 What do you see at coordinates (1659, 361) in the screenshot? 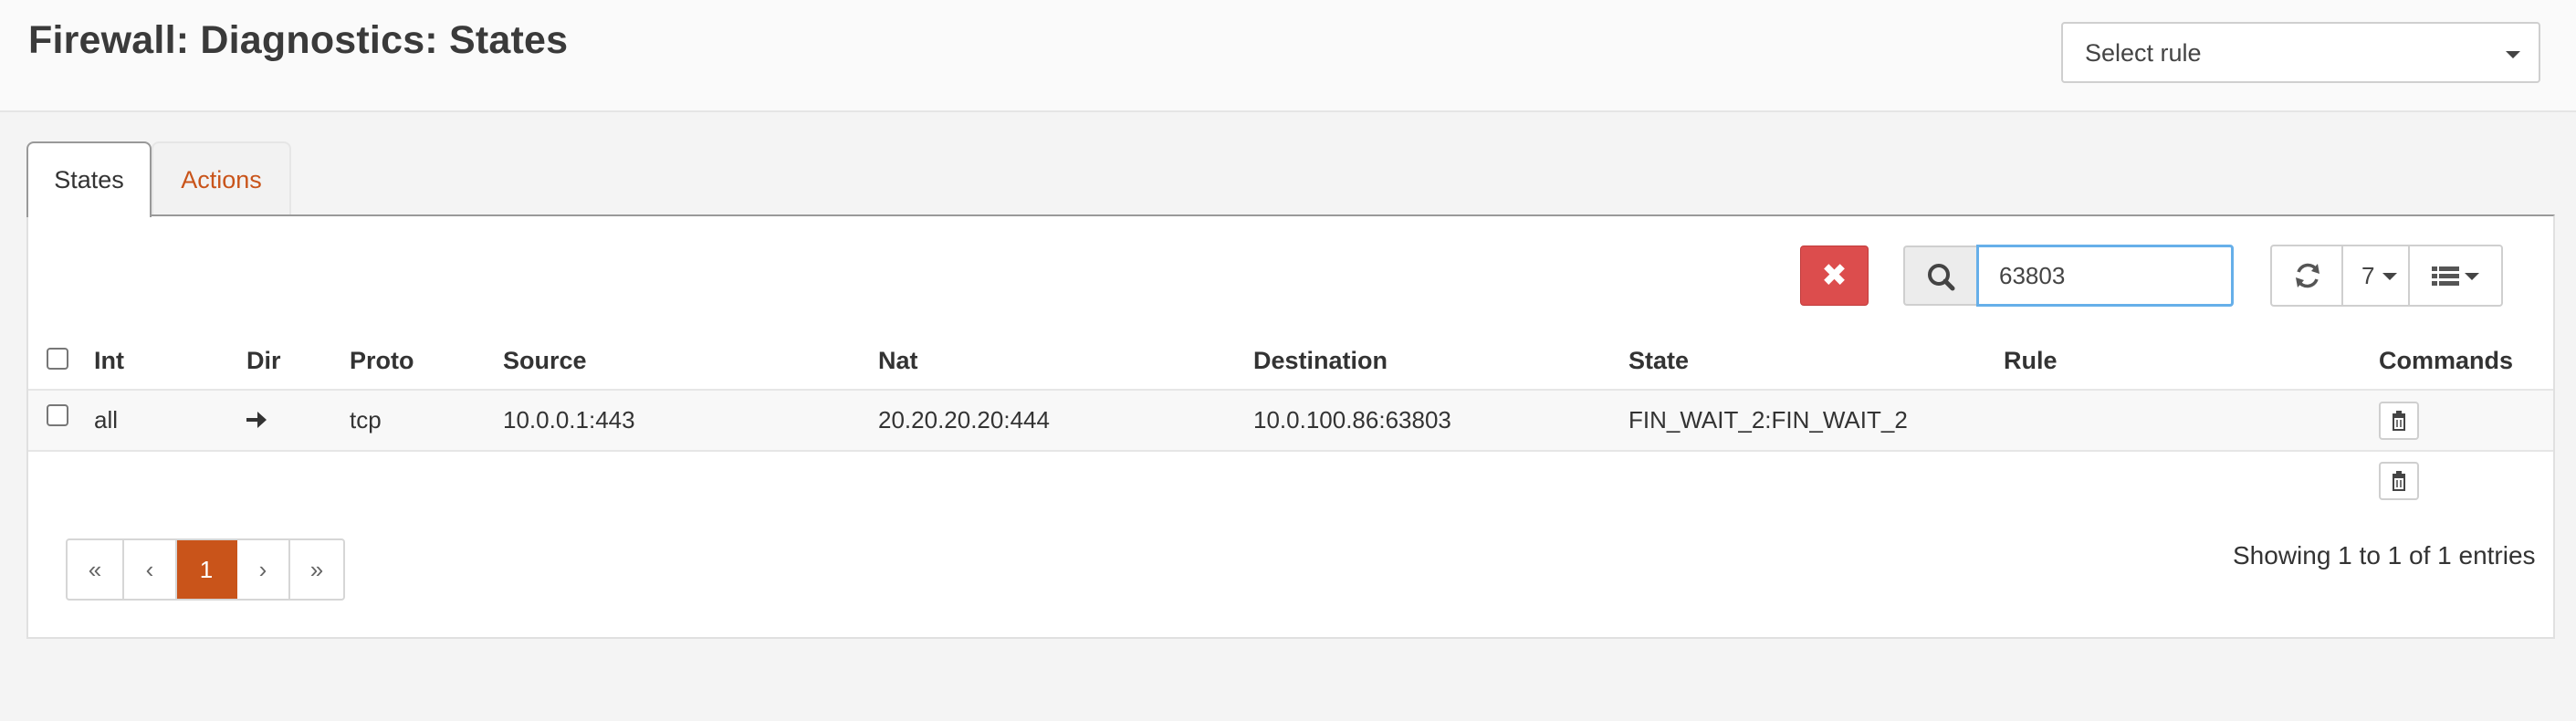
I see `column-header-state: State` at bounding box center [1659, 361].